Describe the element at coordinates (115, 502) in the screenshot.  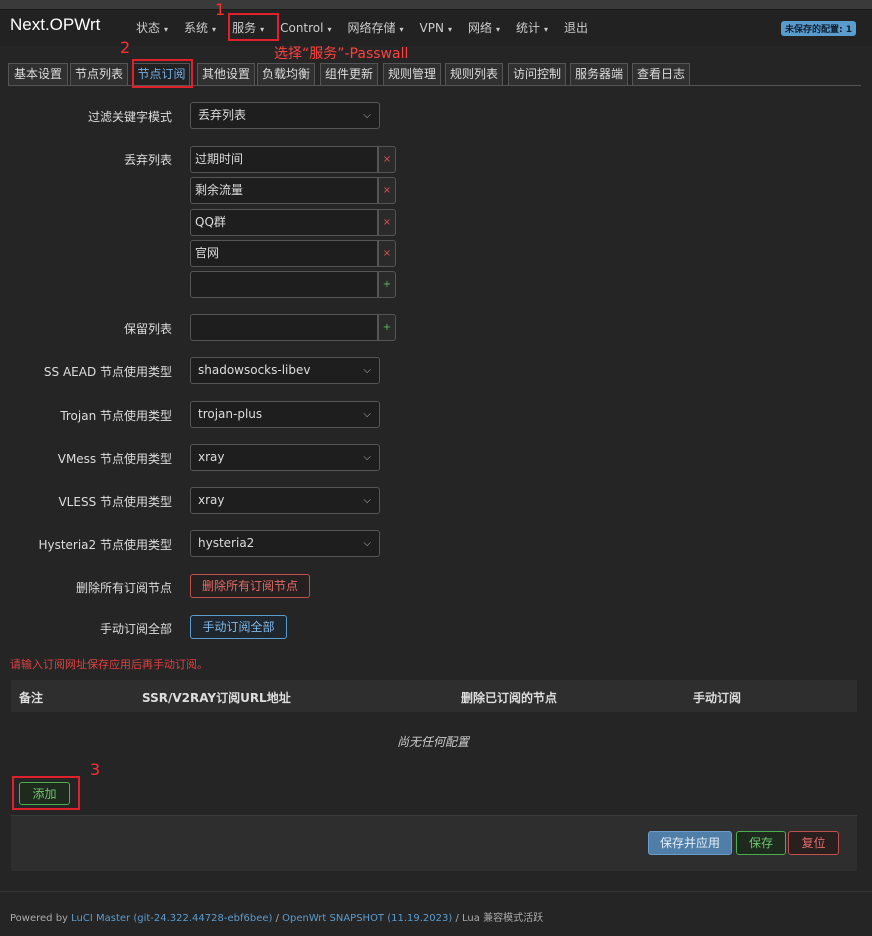
I see `vless-label: VLESS 节点使用类型` at that location.